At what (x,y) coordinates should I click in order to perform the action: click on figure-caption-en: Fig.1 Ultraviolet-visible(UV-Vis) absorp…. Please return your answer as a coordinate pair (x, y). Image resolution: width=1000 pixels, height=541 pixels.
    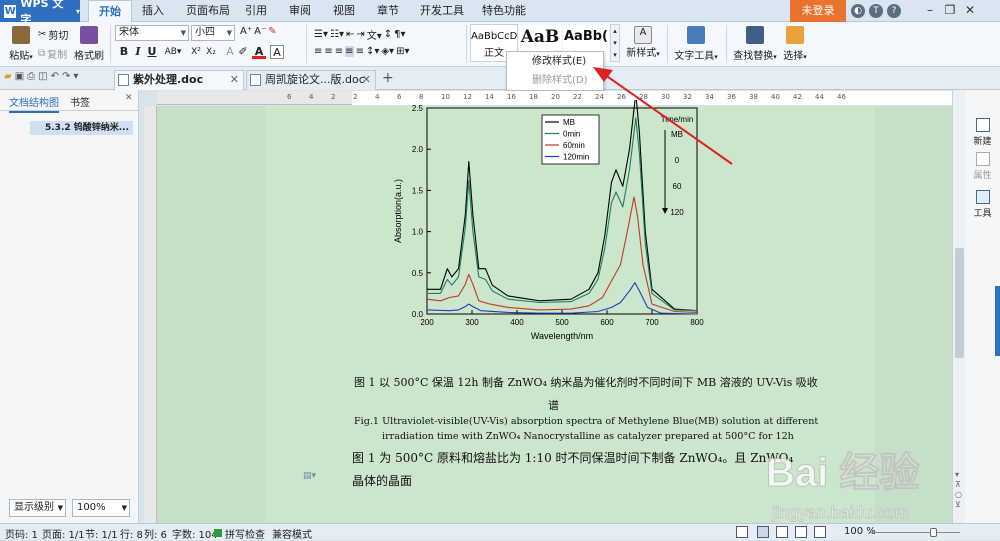
    Looking at the image, I should click on (586, 421).